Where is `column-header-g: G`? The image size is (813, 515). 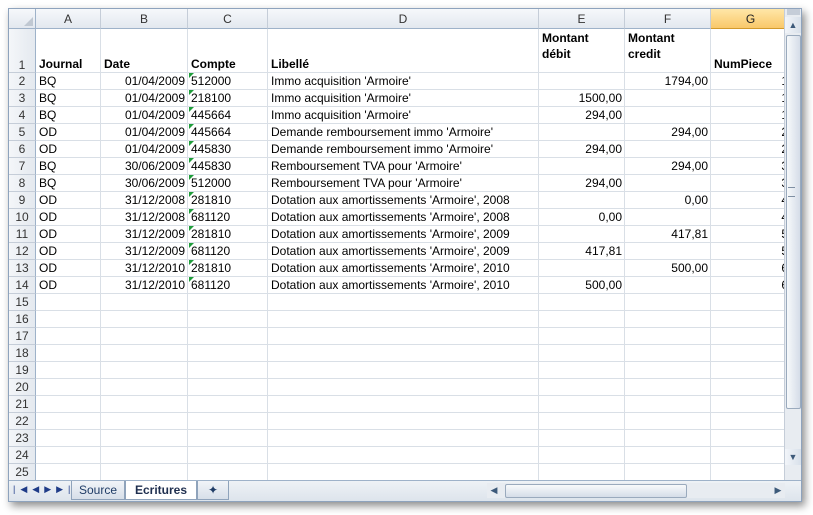 column-header-g: G is located at coordinates (748, 19).